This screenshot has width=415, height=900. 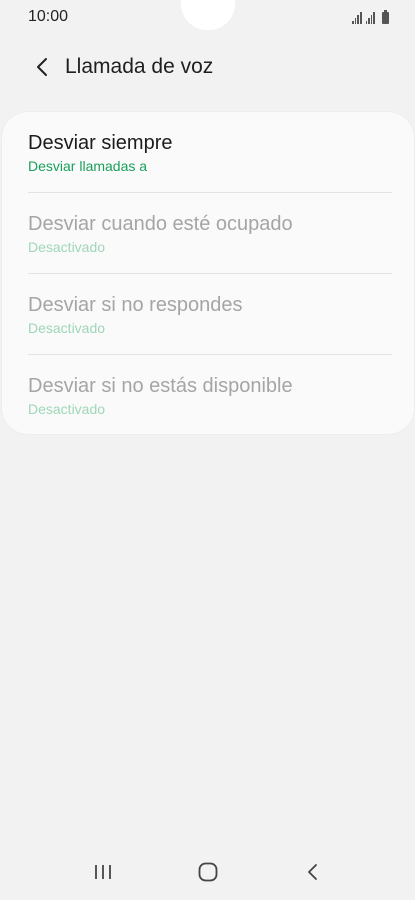 I want to click on status-icons, so click(x=370, y=17).